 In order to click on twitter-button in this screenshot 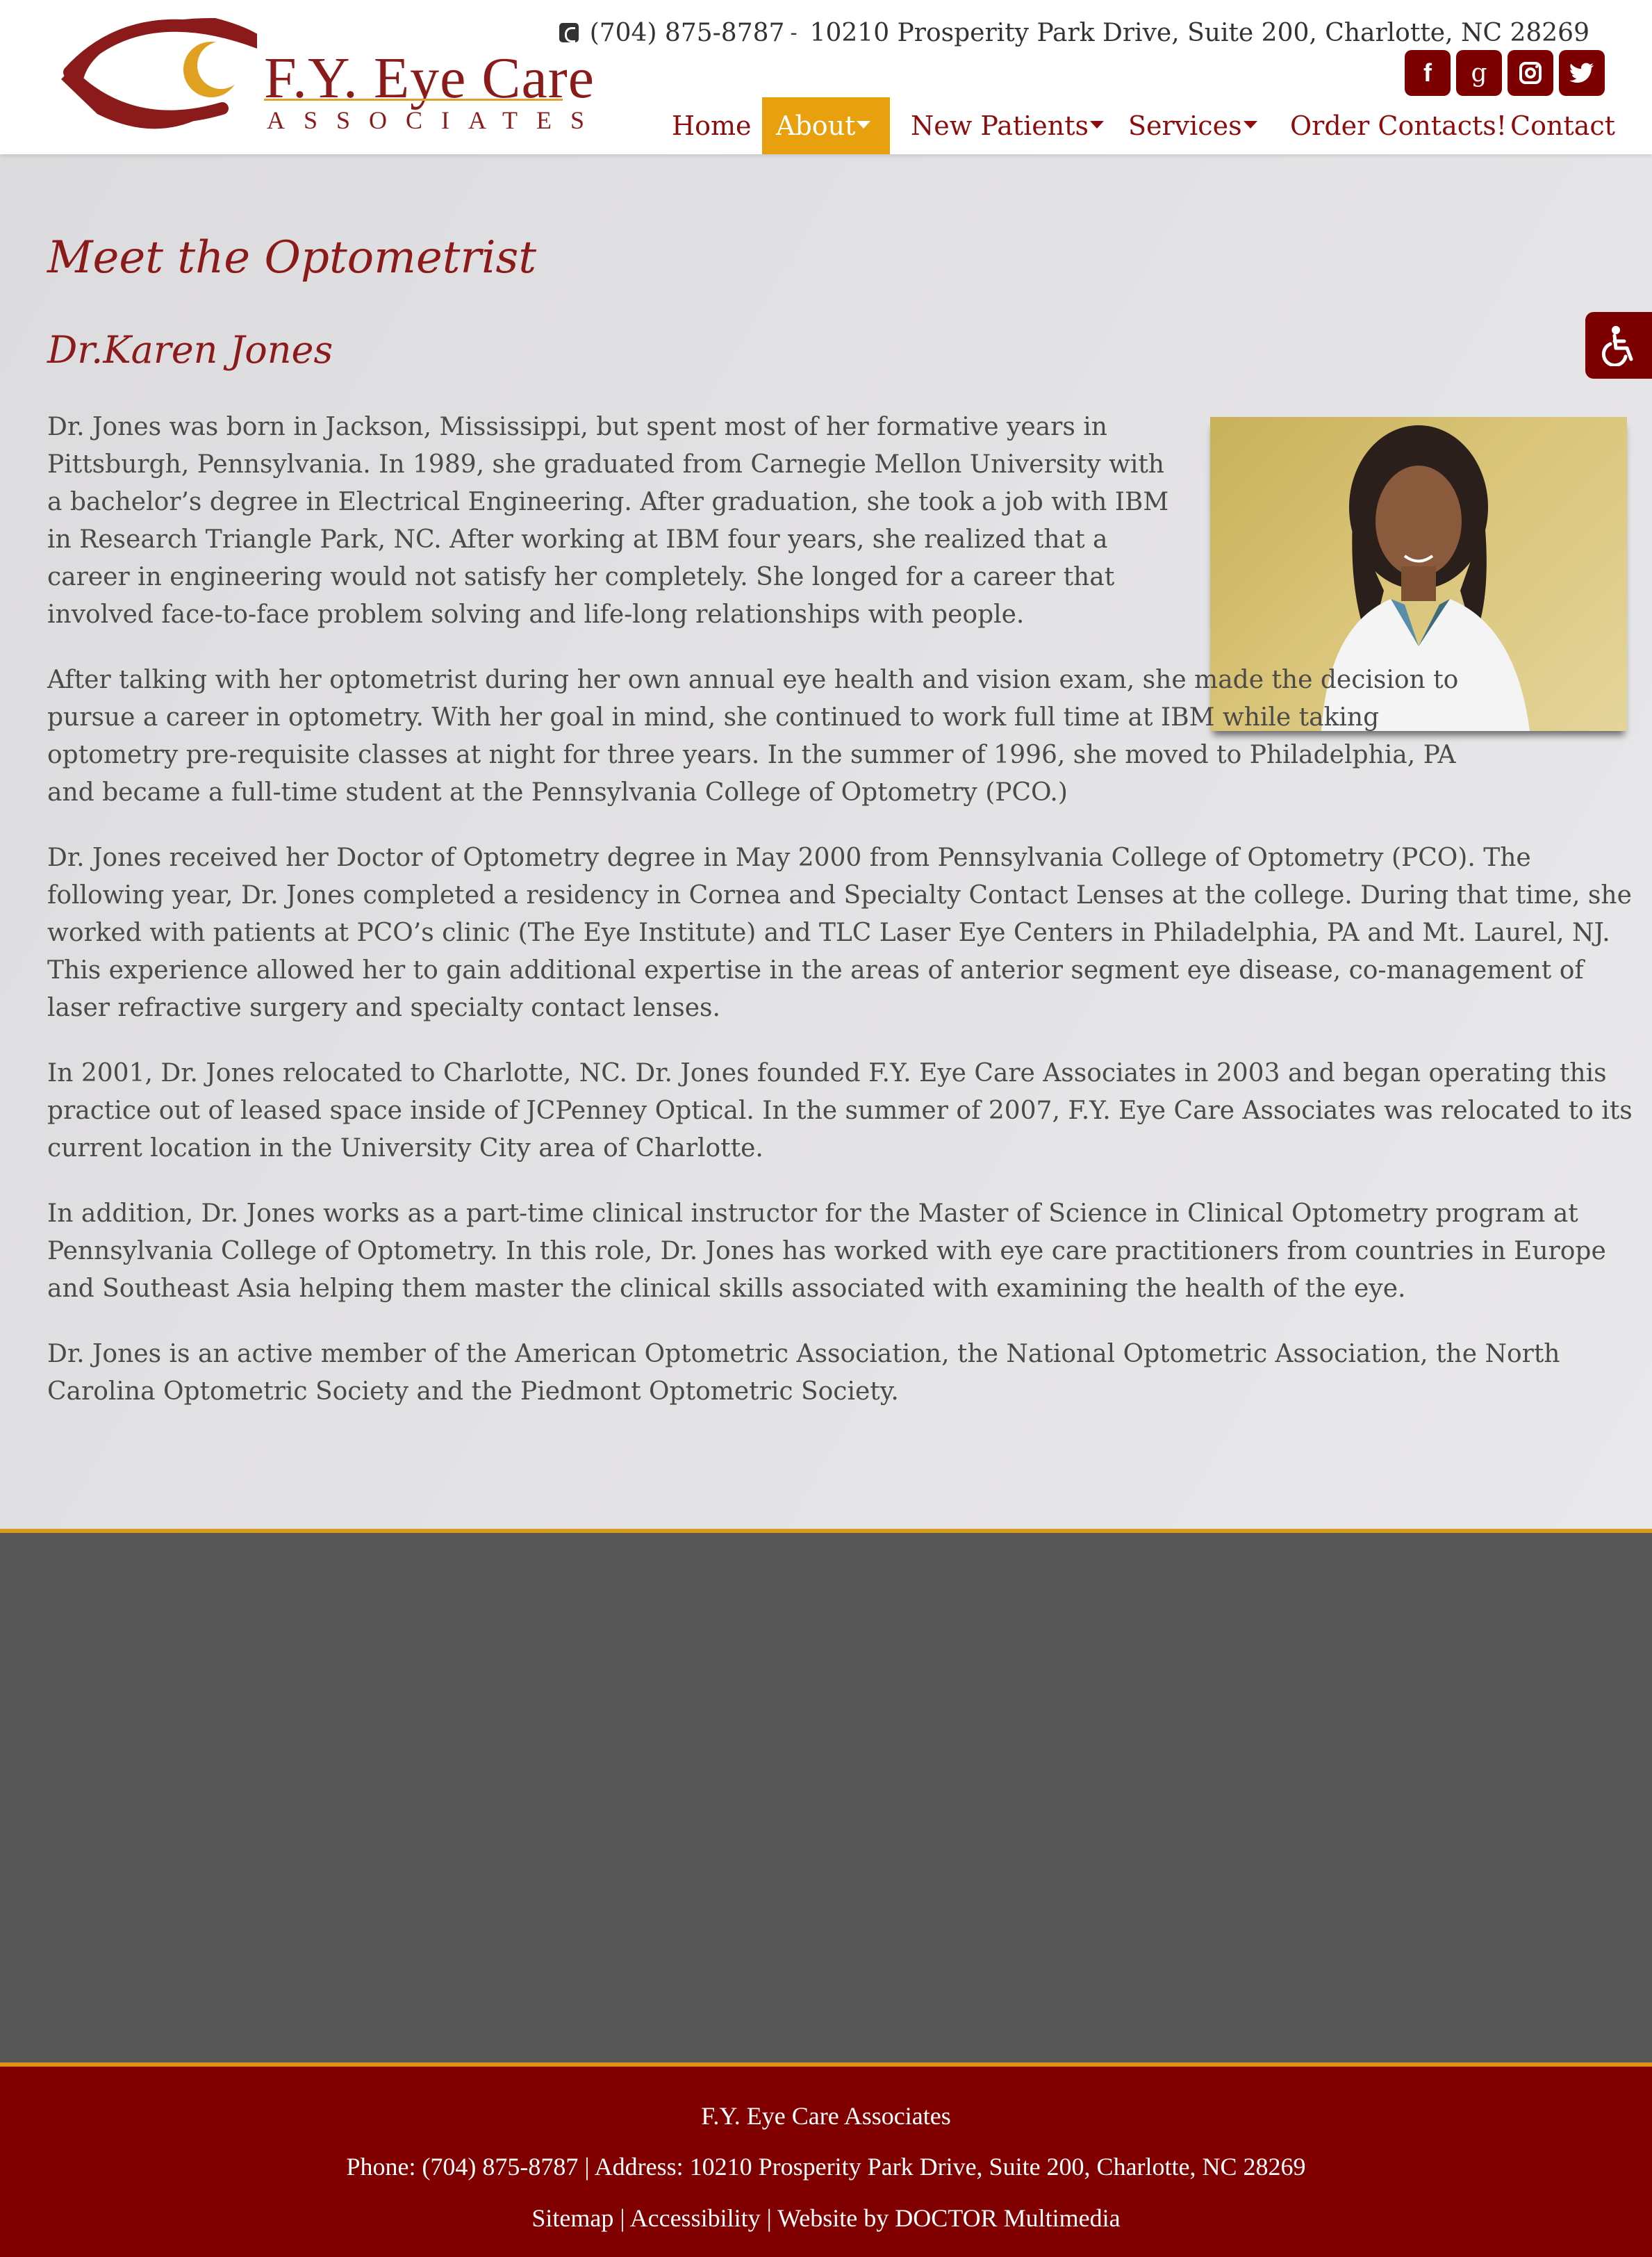, I will do `click(1582, 73)`.